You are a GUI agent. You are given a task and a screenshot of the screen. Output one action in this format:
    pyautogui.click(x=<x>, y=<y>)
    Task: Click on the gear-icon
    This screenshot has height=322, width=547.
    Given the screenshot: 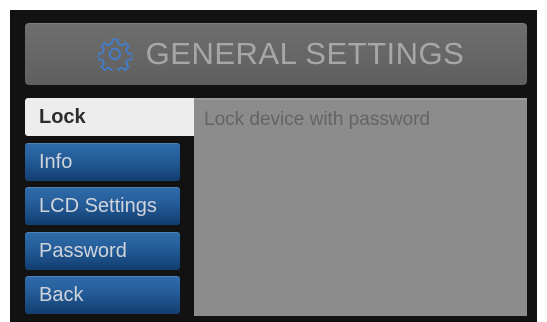 What is the action you would take?
    pyautogui.click(x=114, y=54)
    